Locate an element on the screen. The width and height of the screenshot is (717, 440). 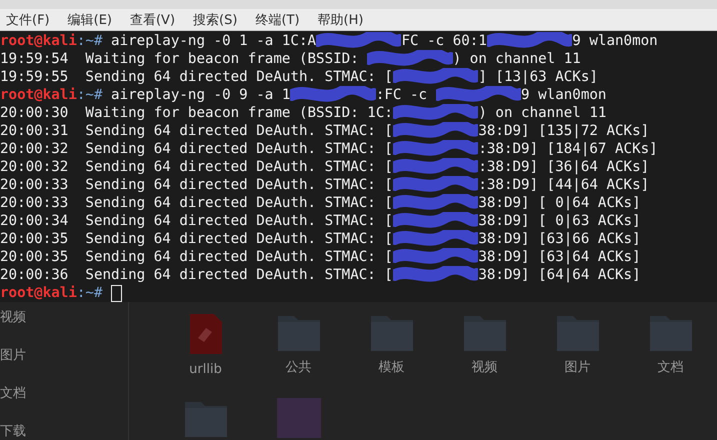
terminal-text: :38:D9] [184|67 ACKs] is located at coordinates (568, 149).